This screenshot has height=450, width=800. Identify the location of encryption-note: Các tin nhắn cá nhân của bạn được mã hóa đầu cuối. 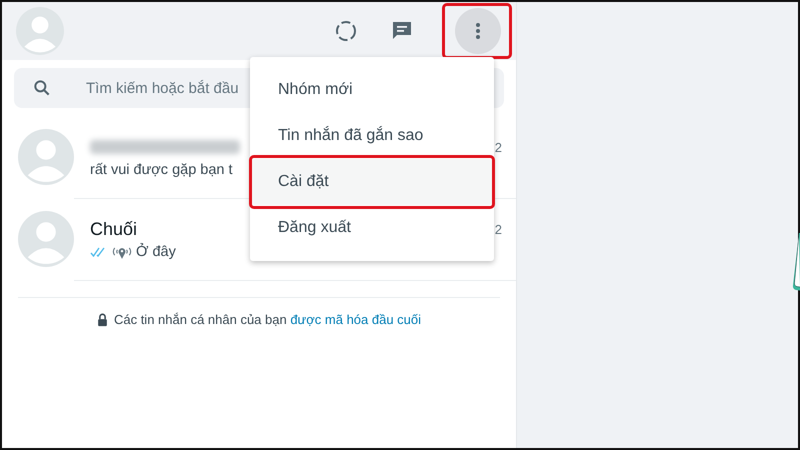
(268, 319).